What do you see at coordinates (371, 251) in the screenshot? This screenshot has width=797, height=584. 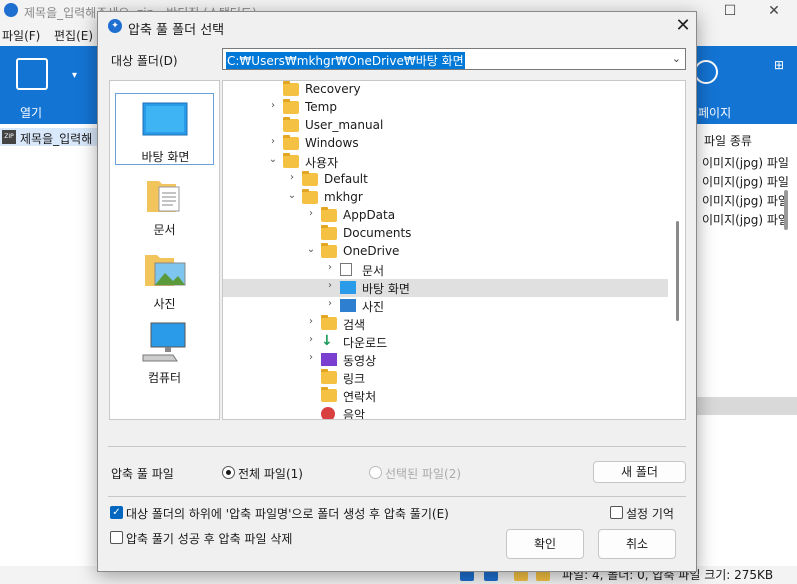 I see `tree-item-label: OneDrive` at bounding box center [371, 251].